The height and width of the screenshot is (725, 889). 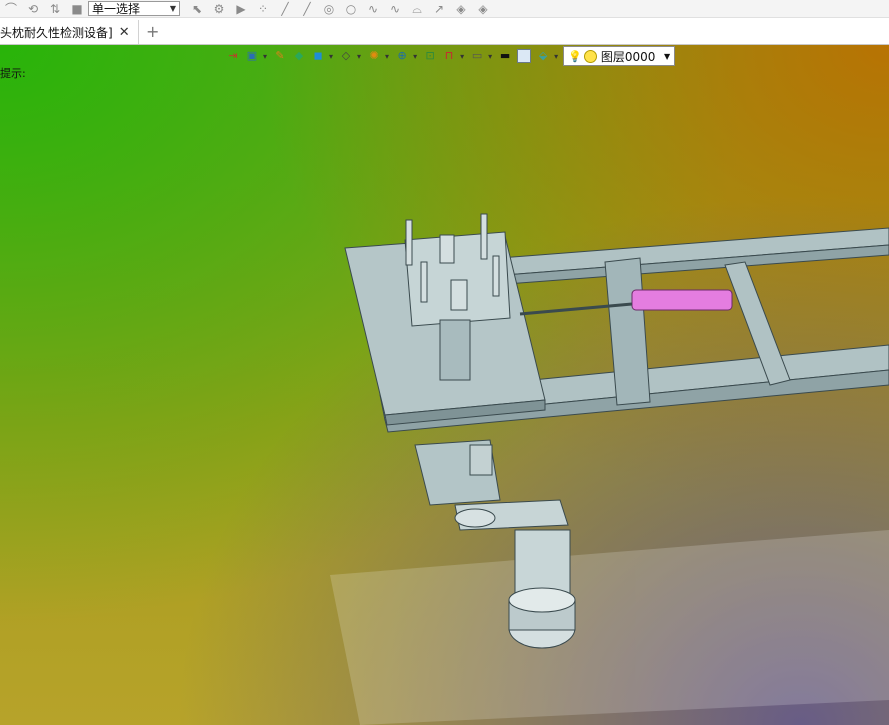 I want to click on add-tab-icon: +, so click(x=152, y=31).